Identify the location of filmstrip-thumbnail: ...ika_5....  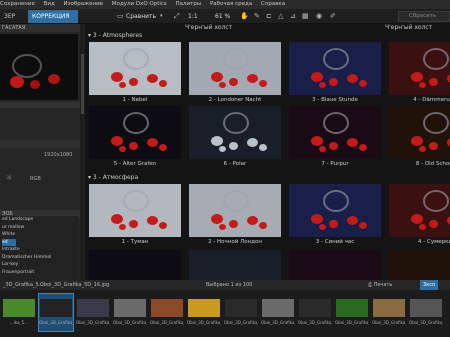
(19, 312).